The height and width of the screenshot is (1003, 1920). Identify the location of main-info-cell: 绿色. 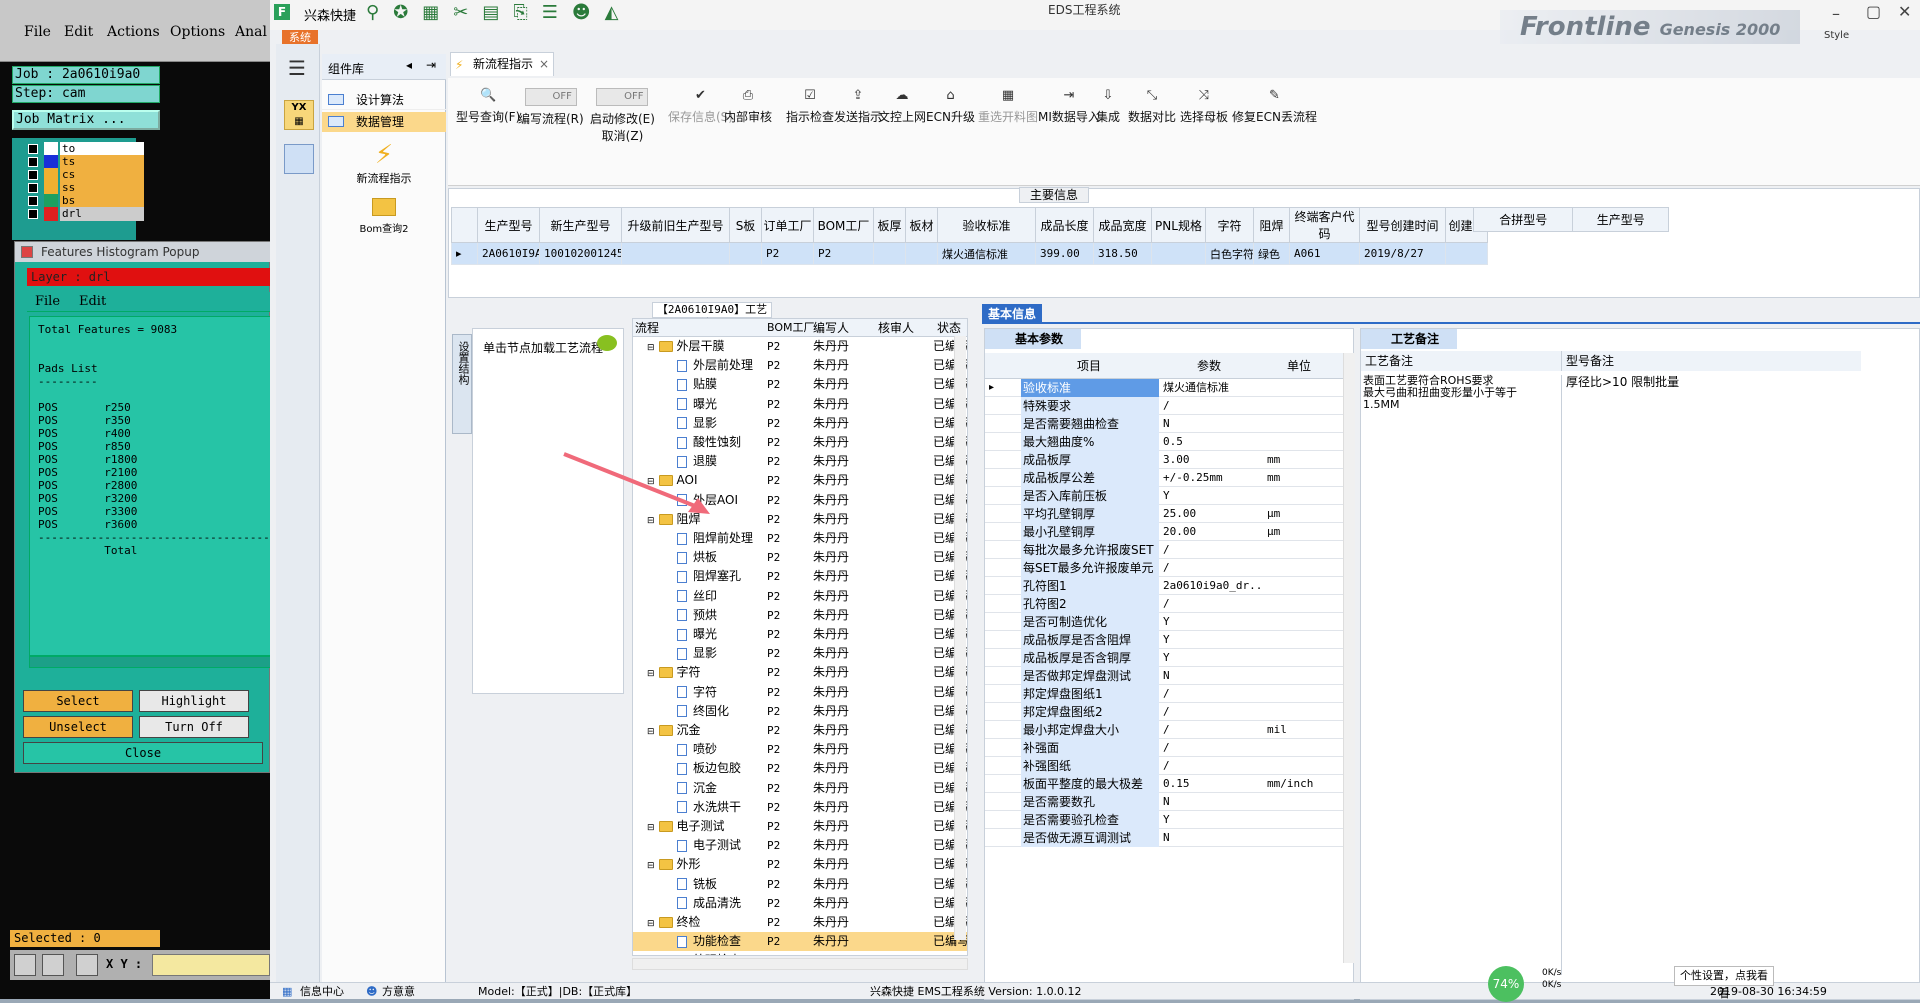
(1271, 253).